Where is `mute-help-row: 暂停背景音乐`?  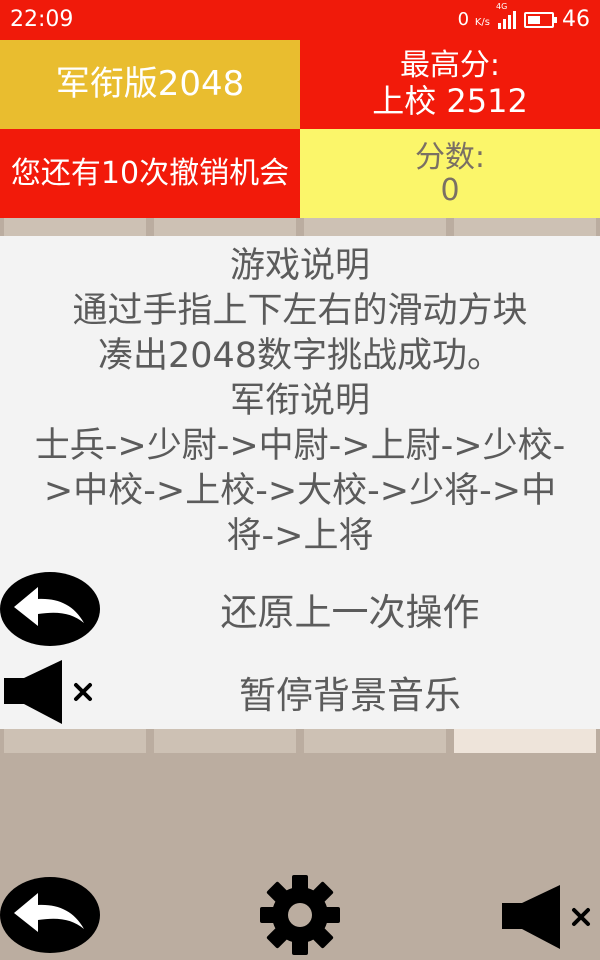
mute-help-row: 暂停背景音乐 is located at coordinates (300, 692).